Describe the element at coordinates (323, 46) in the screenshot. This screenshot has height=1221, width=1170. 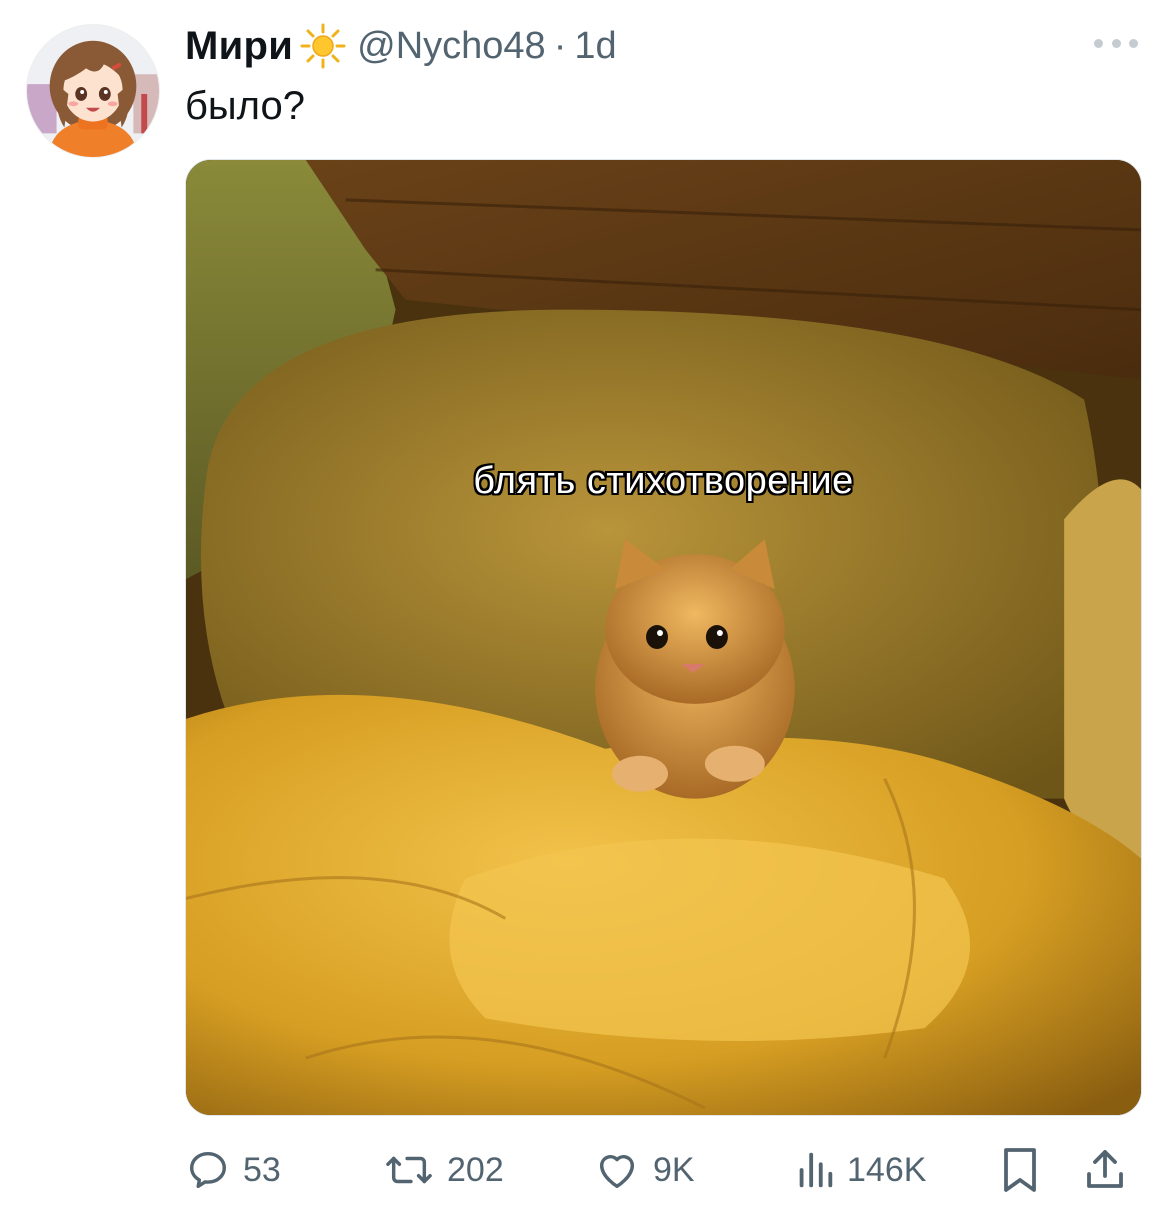
I see `sun-icon` at that location.